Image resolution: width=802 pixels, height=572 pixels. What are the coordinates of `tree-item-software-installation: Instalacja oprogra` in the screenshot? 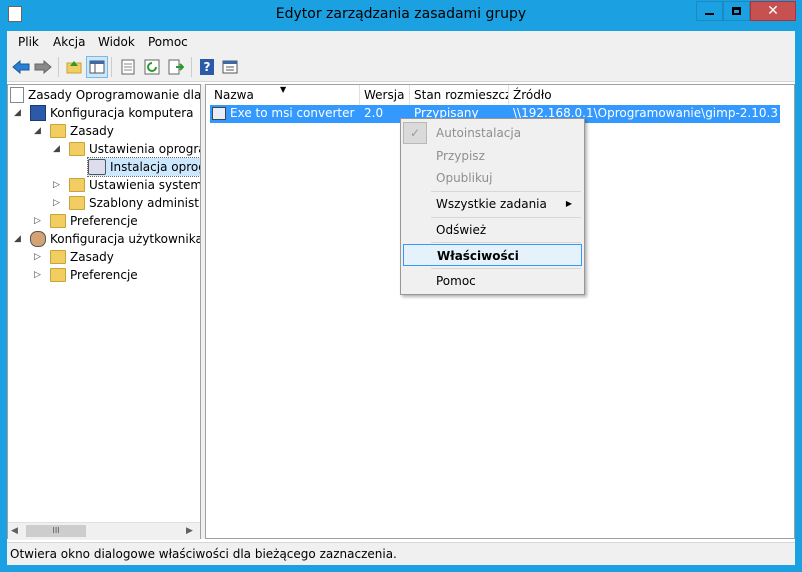 It's located at (143, 167).